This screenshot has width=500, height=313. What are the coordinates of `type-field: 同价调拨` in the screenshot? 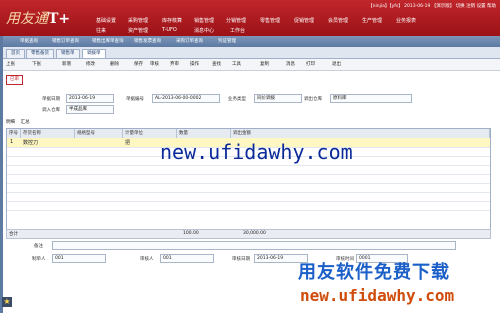 It's located at (278, 98).